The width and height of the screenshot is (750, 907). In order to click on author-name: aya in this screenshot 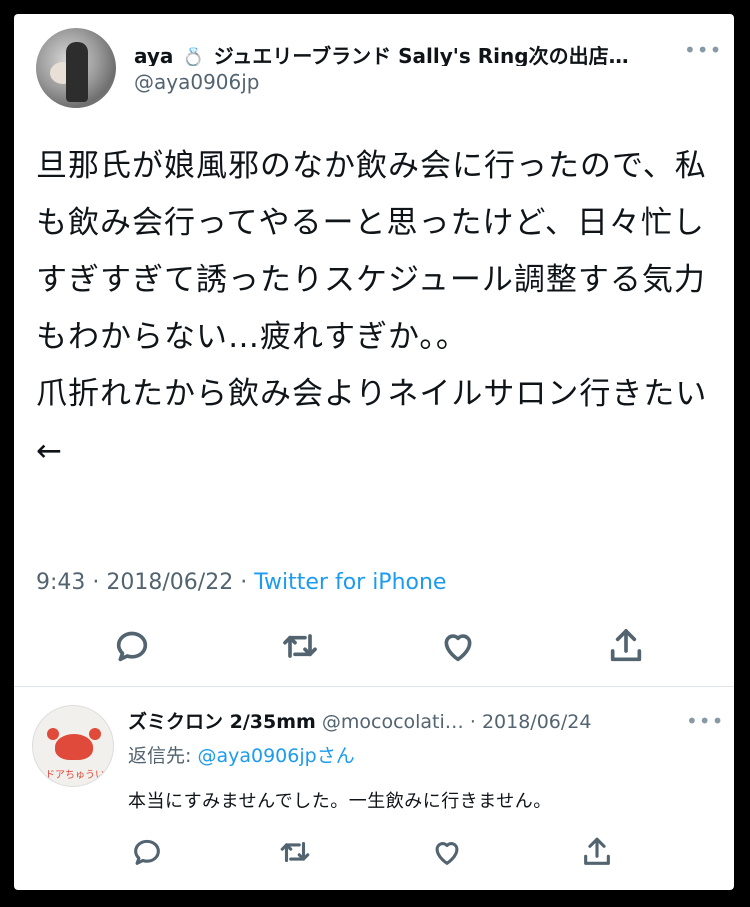, I will do `click(154, 55)`.